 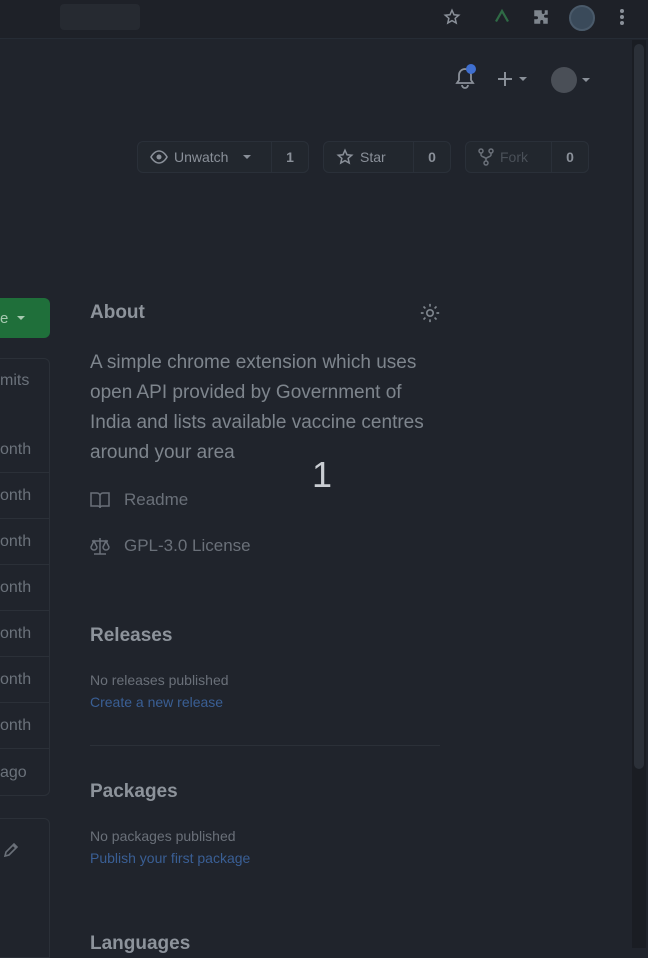 I want to click on packages-heading: Packages, so click(x=134, y=792).